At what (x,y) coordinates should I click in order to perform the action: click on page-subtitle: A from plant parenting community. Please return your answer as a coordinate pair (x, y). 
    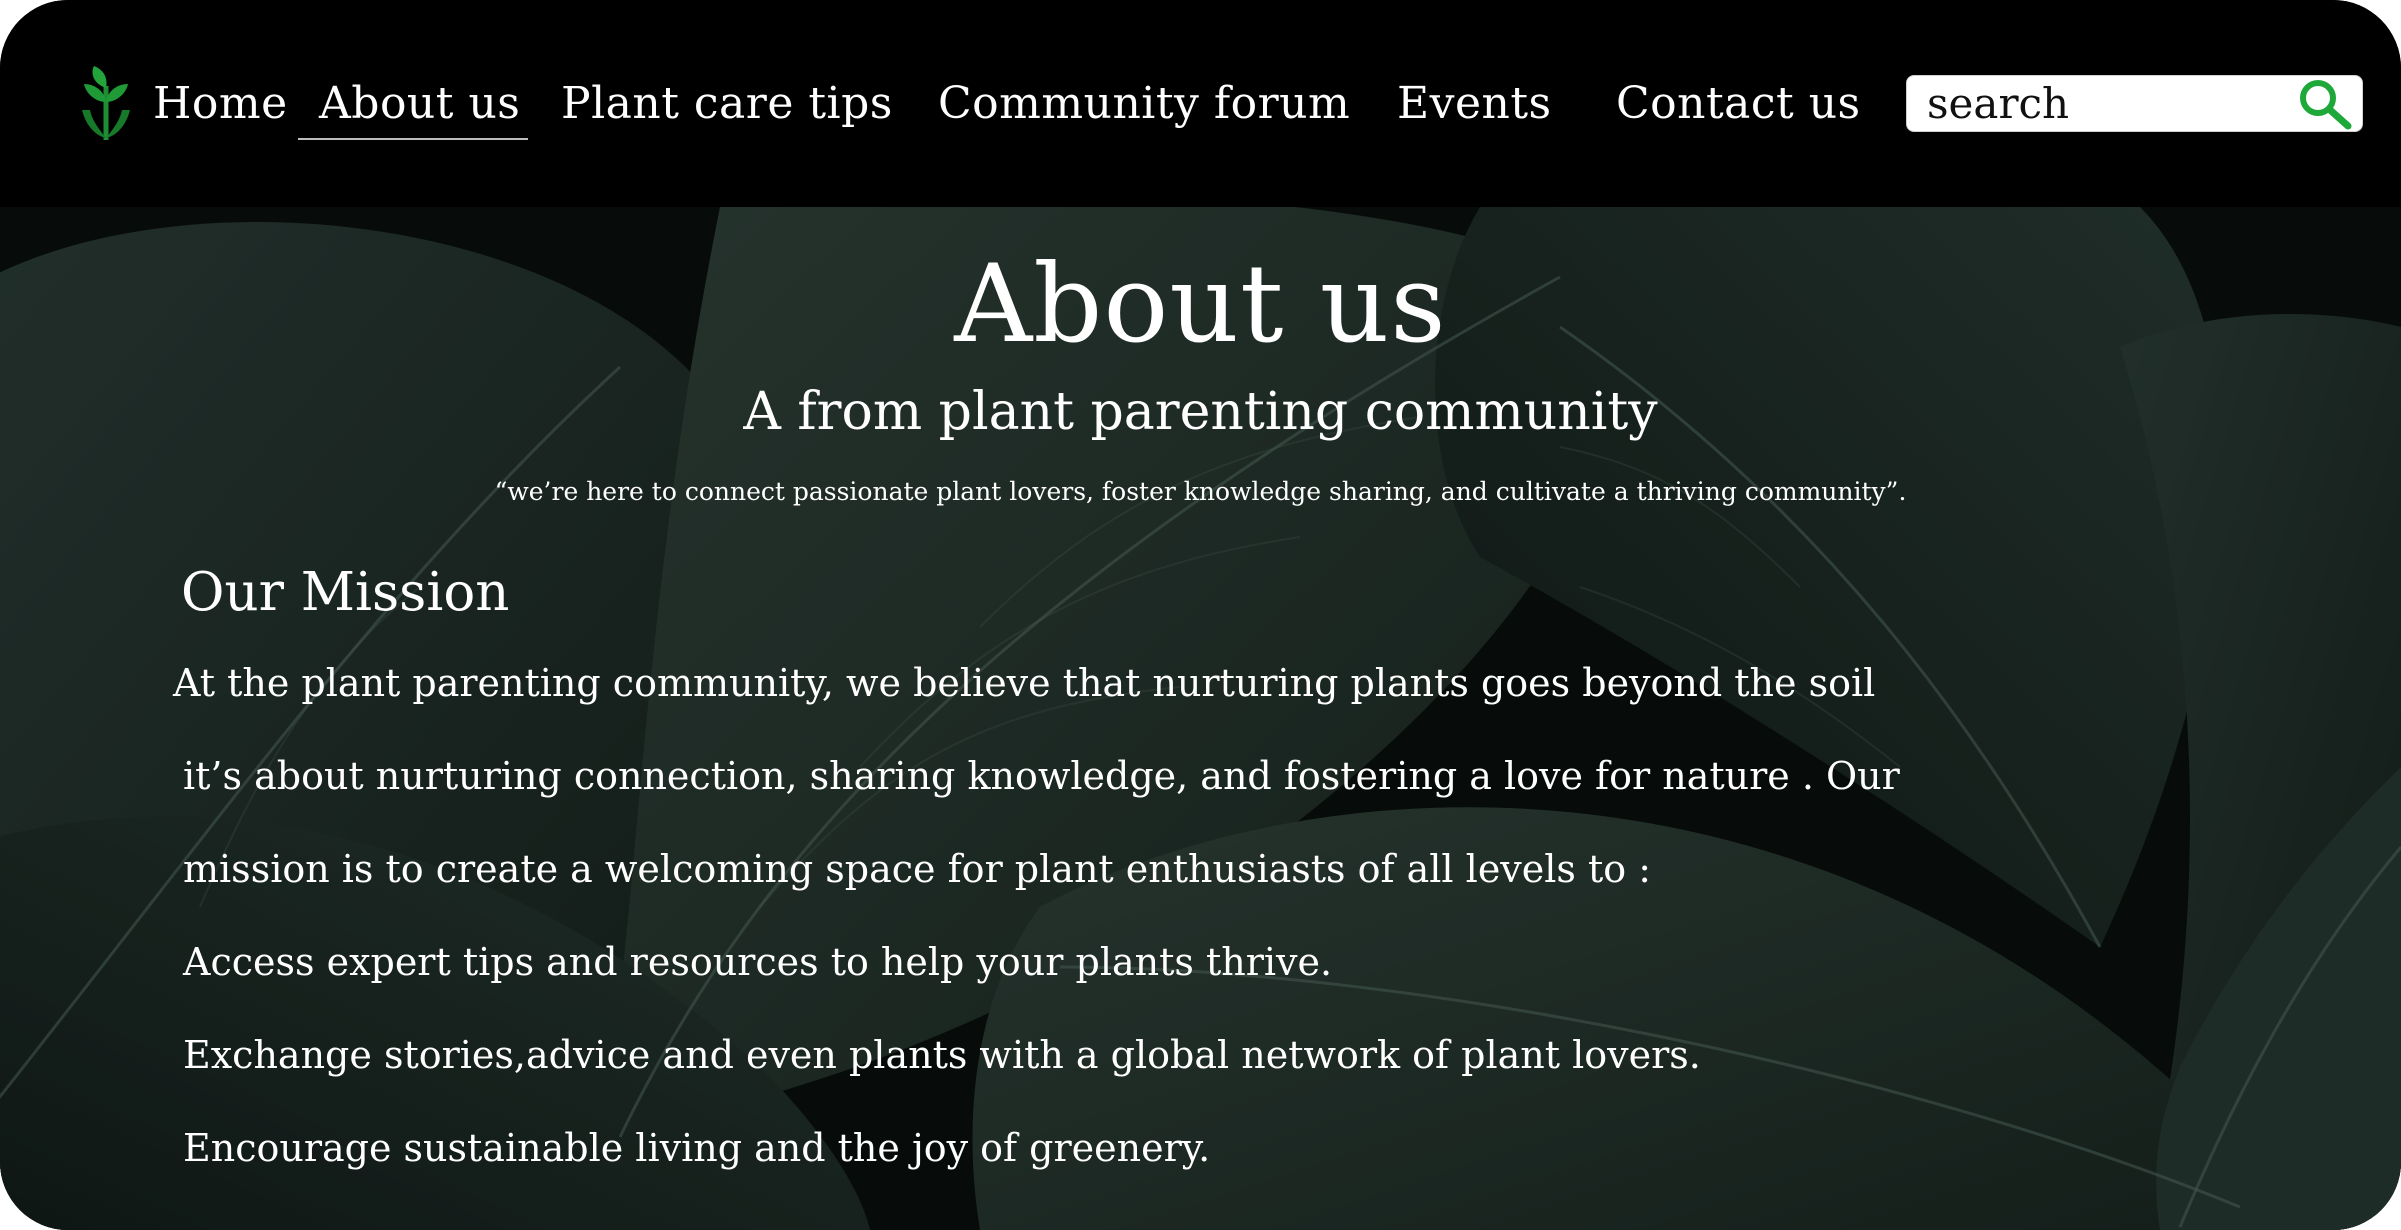
    Looking at the image, I should click on (1200, 412).